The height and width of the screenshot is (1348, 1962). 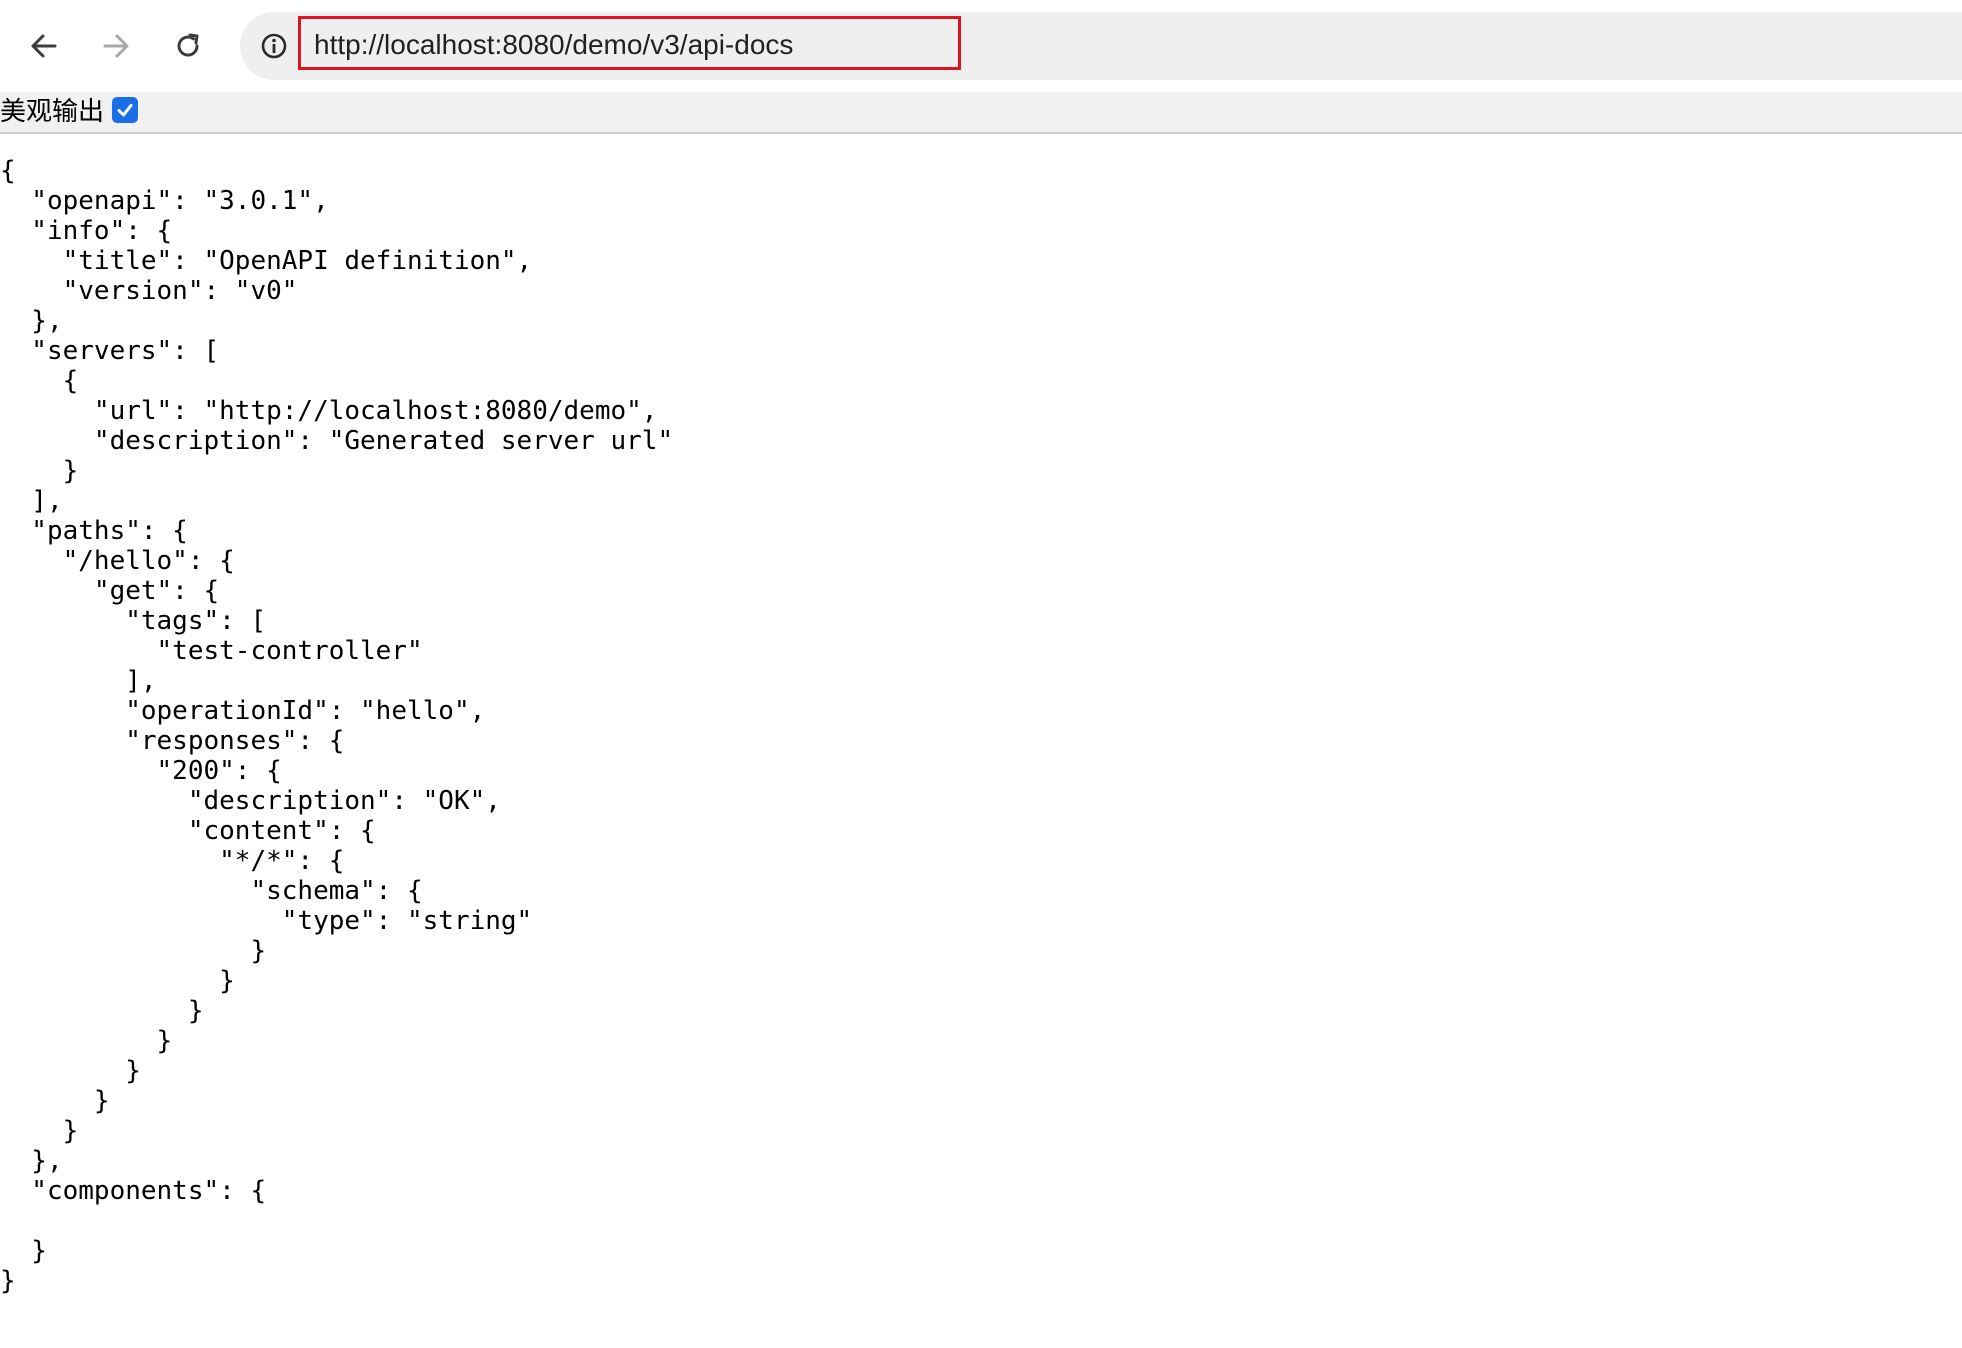 What do you see at coordinates (553, 45) in the screenshot?
I see `url-text: http://localhost:8080/demo/v3/api-docs` at bounding box center [553, 45].